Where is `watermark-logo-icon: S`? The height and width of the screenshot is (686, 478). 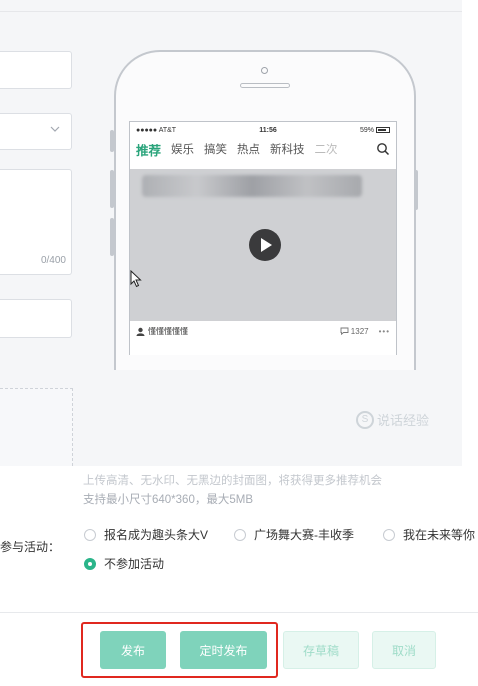
watermark-logo-icon: S is located at coordinates (365, 419).